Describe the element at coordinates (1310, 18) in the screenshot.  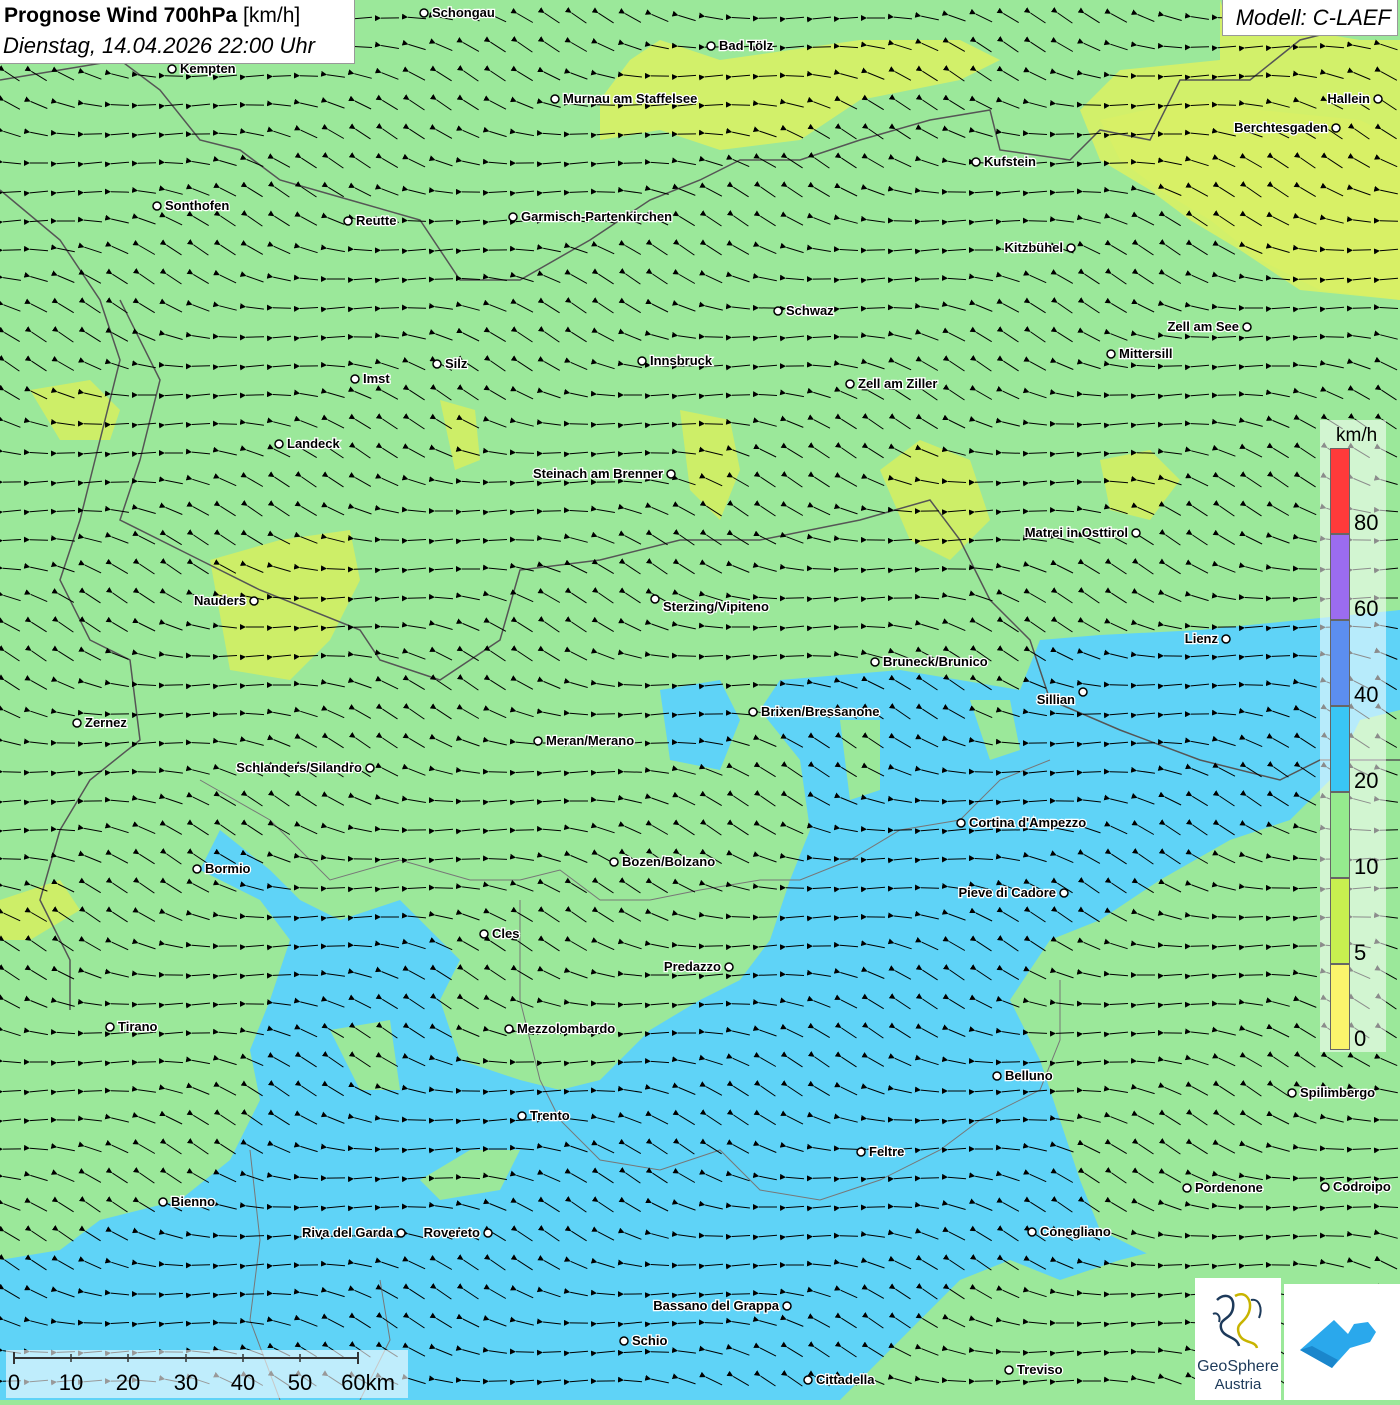
I see `model-box: Modell: C-LAEF` at that location.